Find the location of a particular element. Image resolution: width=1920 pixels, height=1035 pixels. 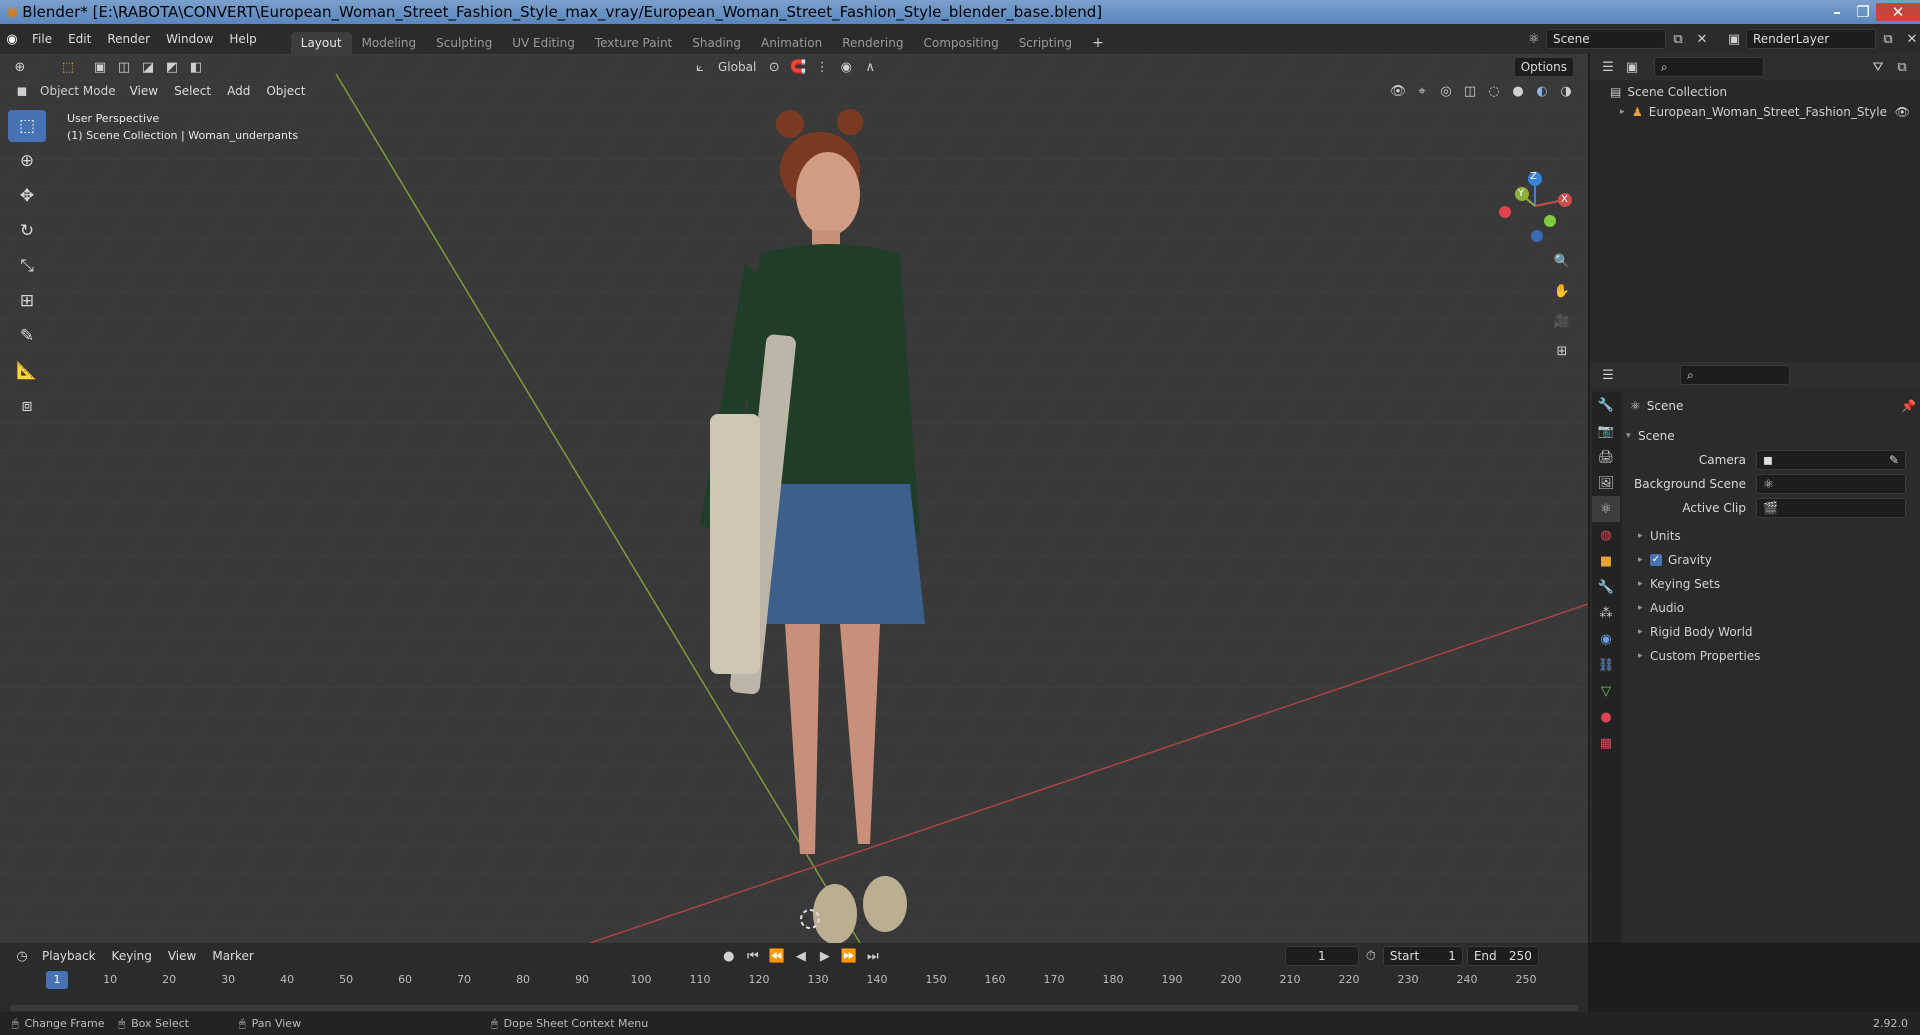

tab-sculpting: Sculpting is located at coordinates (464, 43).